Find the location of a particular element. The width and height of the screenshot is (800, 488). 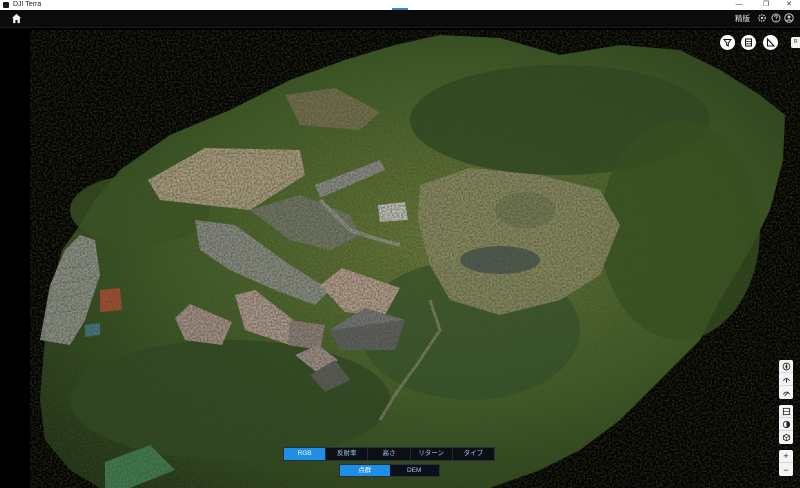

display-toolbar is located at coordinates (786, 424).